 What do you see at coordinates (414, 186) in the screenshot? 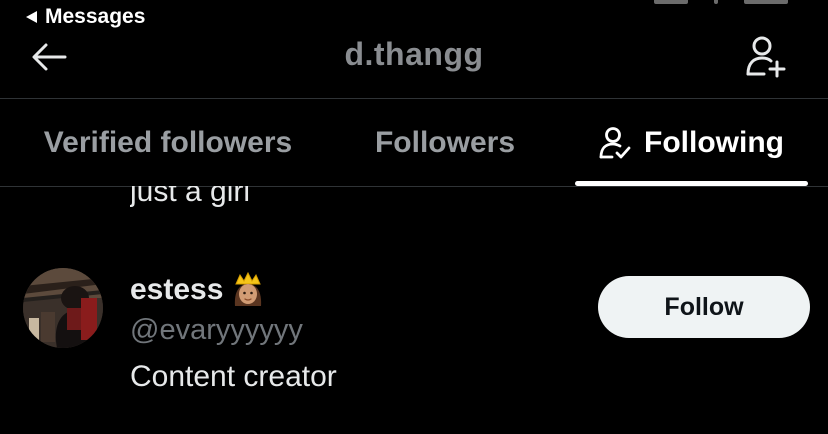
I see `tabs-divider` at bounding box center [414, 186].